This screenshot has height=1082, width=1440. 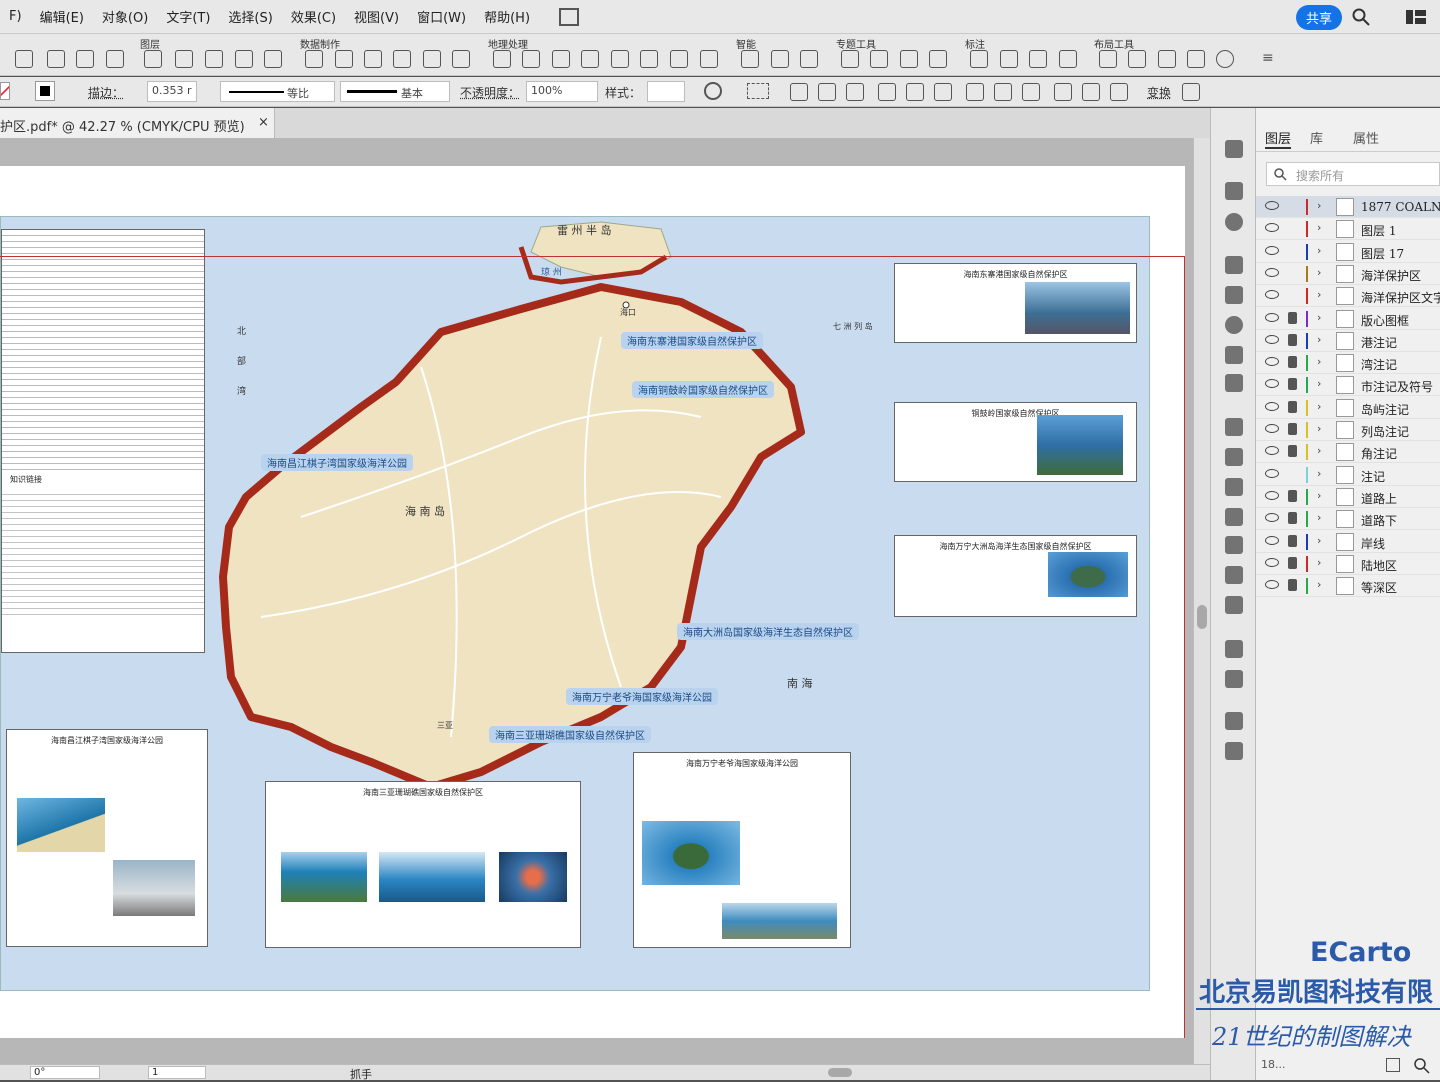 I want to click on stroke-label: 描边：, so click(x=106, y=92).